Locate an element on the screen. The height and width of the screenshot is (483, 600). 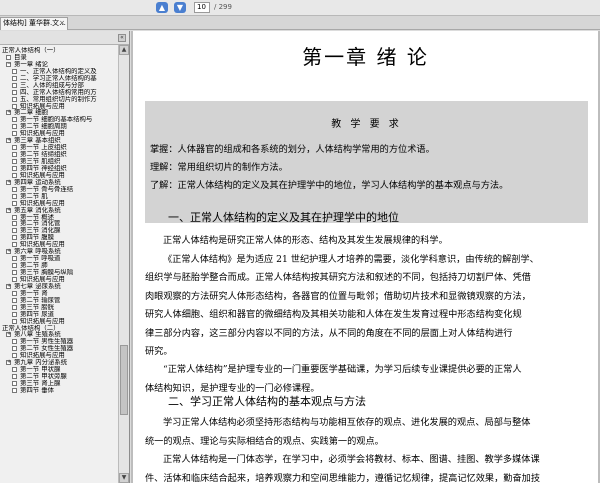
bookmark-item: + 第二章 细胞 is located at coordinates (59, 112).